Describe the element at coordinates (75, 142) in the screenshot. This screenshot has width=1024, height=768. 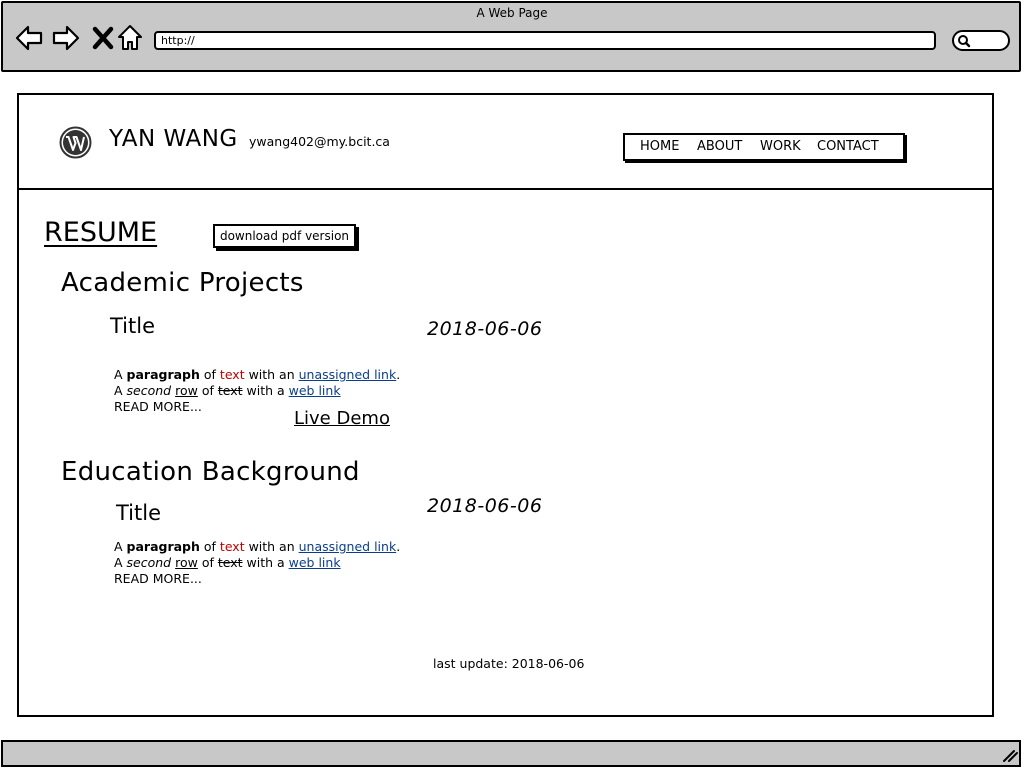
I see `wordpress-logo-icon` at that location.